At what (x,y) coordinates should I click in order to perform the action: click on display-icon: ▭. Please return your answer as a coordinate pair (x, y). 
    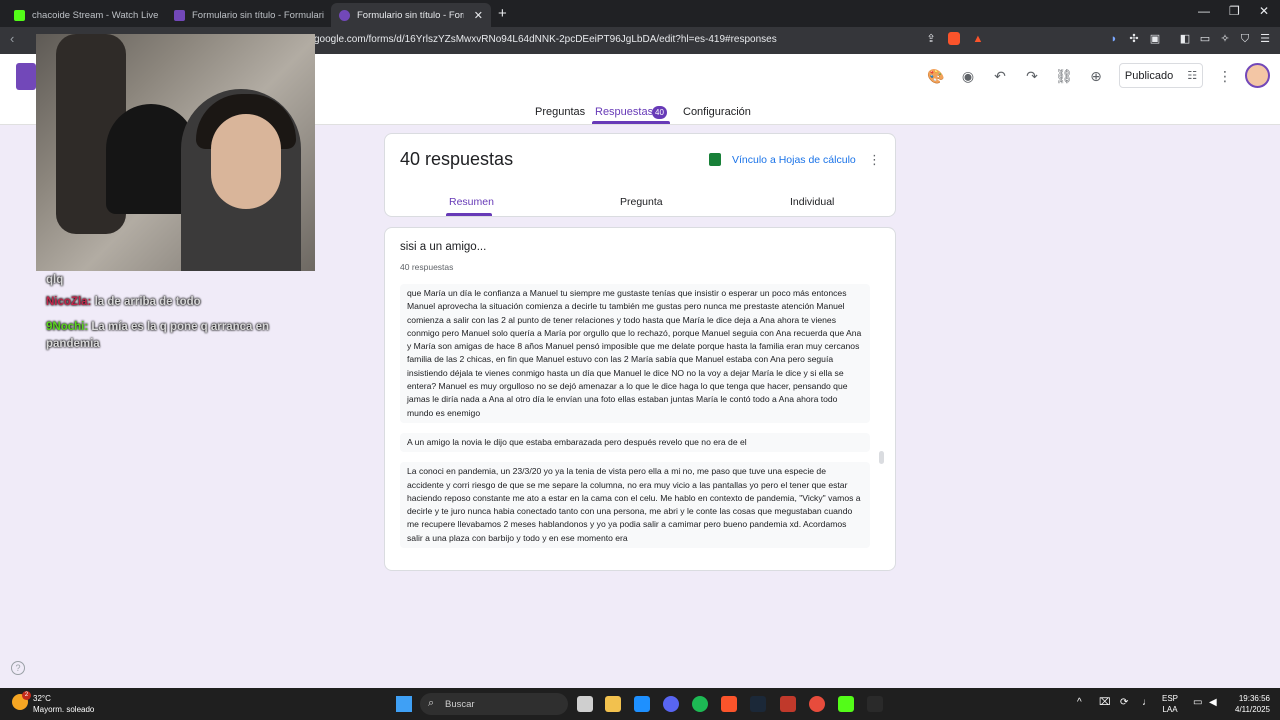
    Looking at the image, I should click on (1197, 702).